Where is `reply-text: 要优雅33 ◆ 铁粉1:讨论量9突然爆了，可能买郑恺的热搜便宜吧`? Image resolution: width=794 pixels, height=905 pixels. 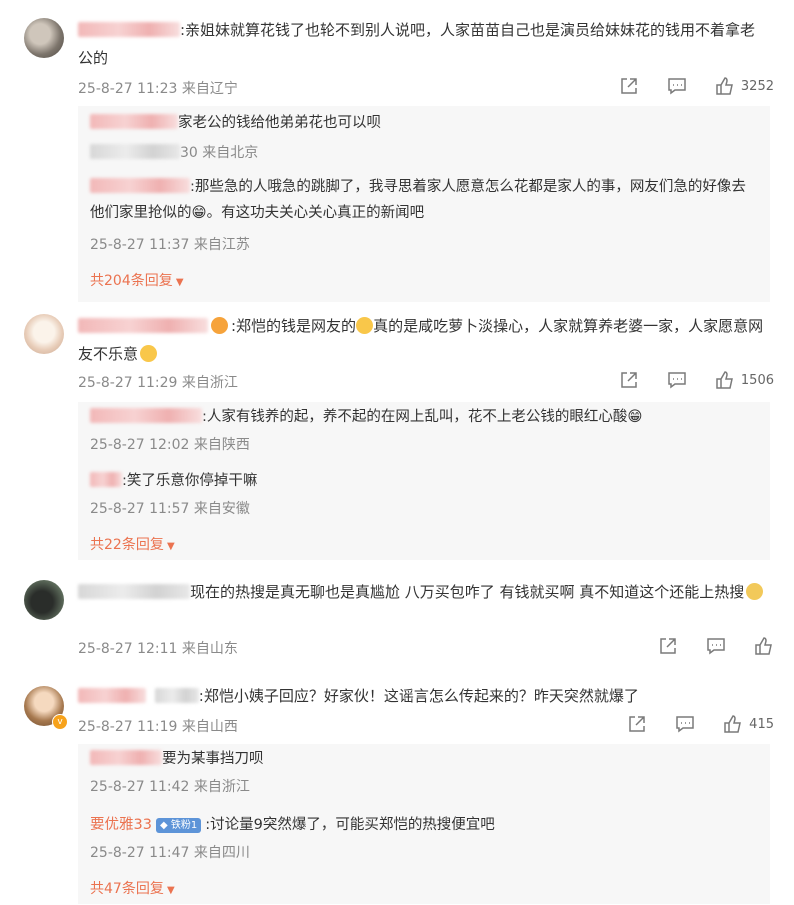 reply-text: 要优雅33 ◆ 铁粉1:讨论量9突然爆了，可能买郑恺的热搜便宜吧 is located at coordinates (292, 825).